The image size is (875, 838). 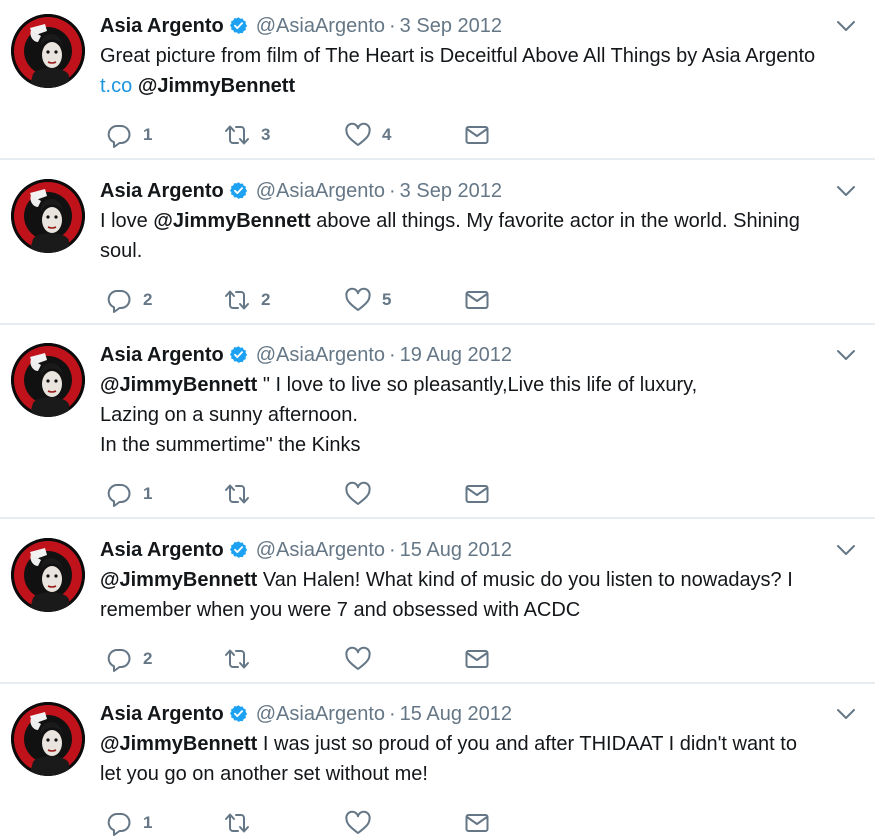 I want to click on retweet-button: 2, so click(x=246, y=300).